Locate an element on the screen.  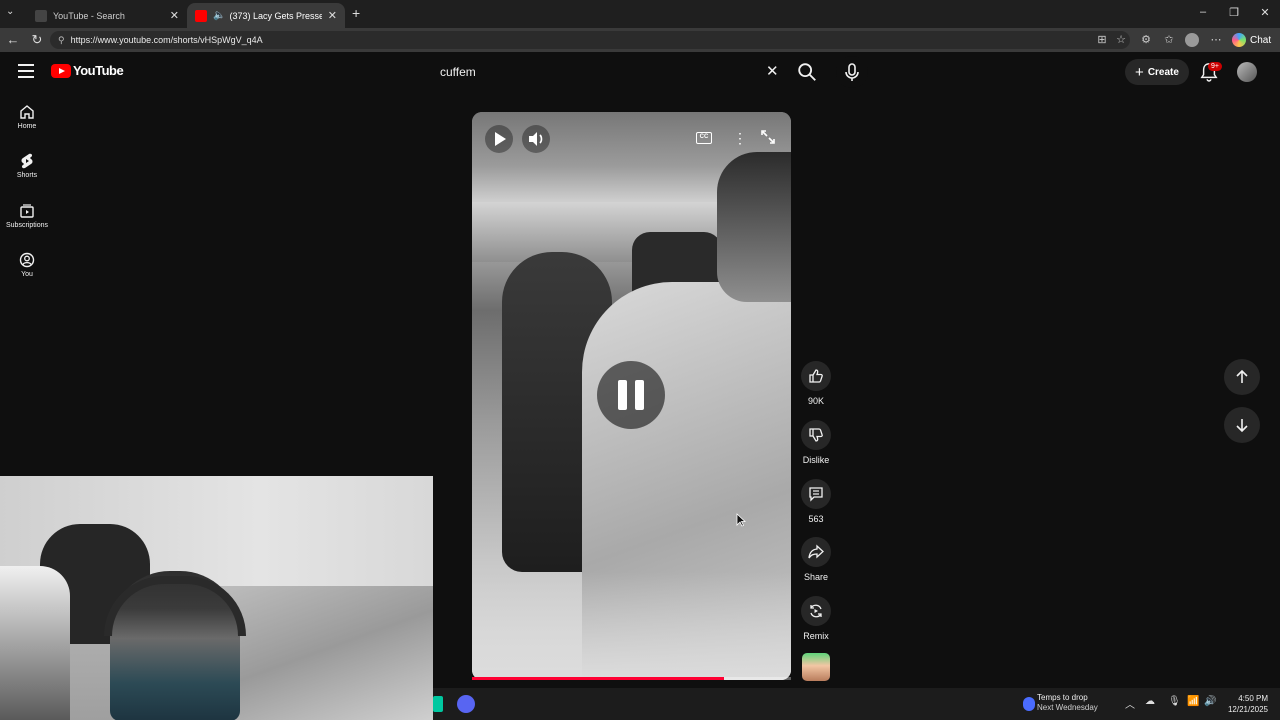
clear-search-icon: ✕ is located at coordinates (772, 71).